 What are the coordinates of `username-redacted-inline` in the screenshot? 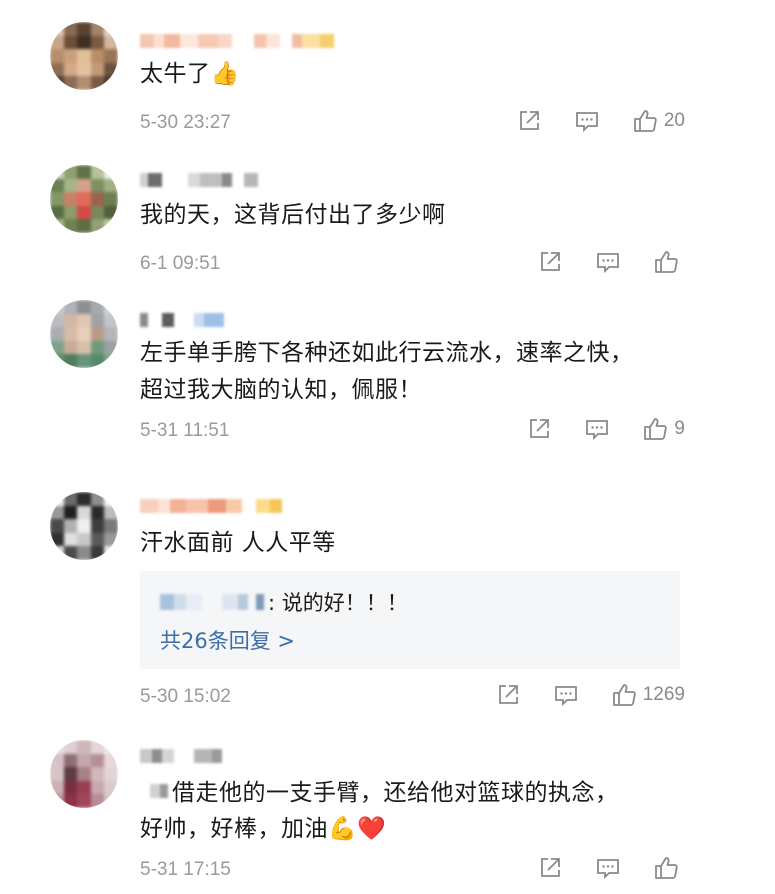 It's located at (159, 791).